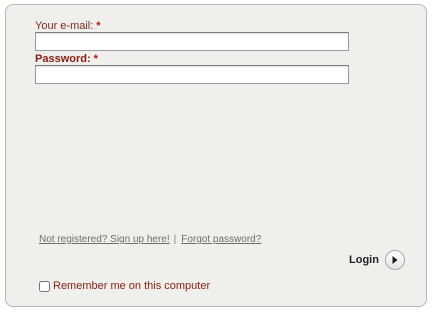  What do you see at coordinates (192, 41) in the screenshot?
I see `email-input` at bounding box center [192, 41].